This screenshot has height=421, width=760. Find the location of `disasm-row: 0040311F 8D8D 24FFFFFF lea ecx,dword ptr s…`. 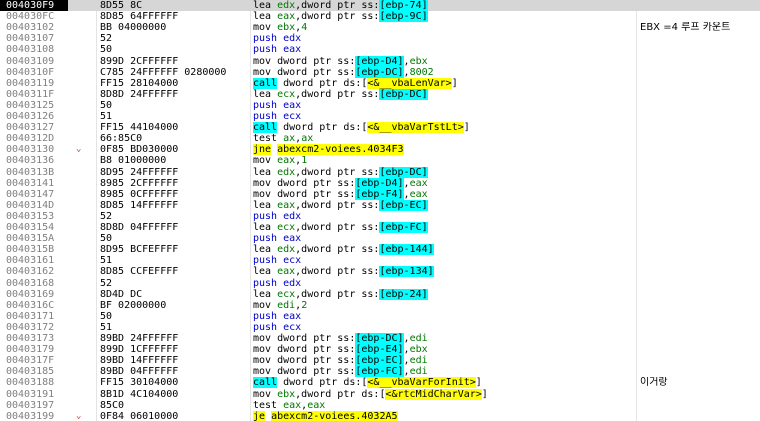

disasm-row: 0040311F 8D8D 24FFFFFF lea ecx,dword ptr s… is located at coordinates (380, 94).